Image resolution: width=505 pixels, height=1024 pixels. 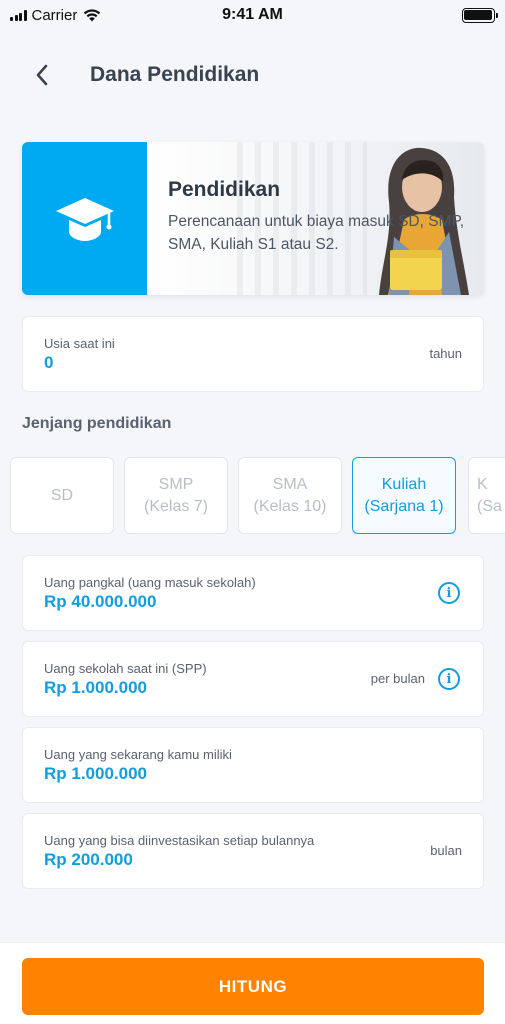 What do you see at coordinates (449, 679) in the screenshot?
I see `spp-info-icon: i` at bounding box center [449, 679].